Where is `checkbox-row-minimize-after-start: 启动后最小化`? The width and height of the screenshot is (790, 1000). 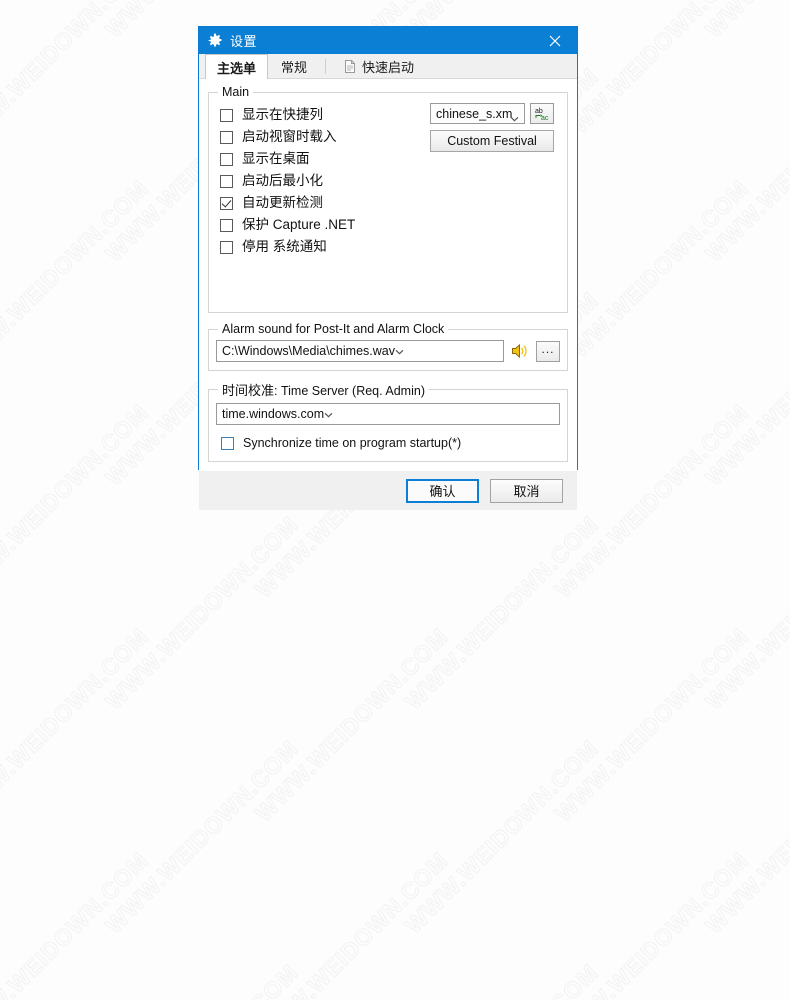
checkbox-row-minimize-after-start: 启动后最小化 is located at coordinates (388, 181).